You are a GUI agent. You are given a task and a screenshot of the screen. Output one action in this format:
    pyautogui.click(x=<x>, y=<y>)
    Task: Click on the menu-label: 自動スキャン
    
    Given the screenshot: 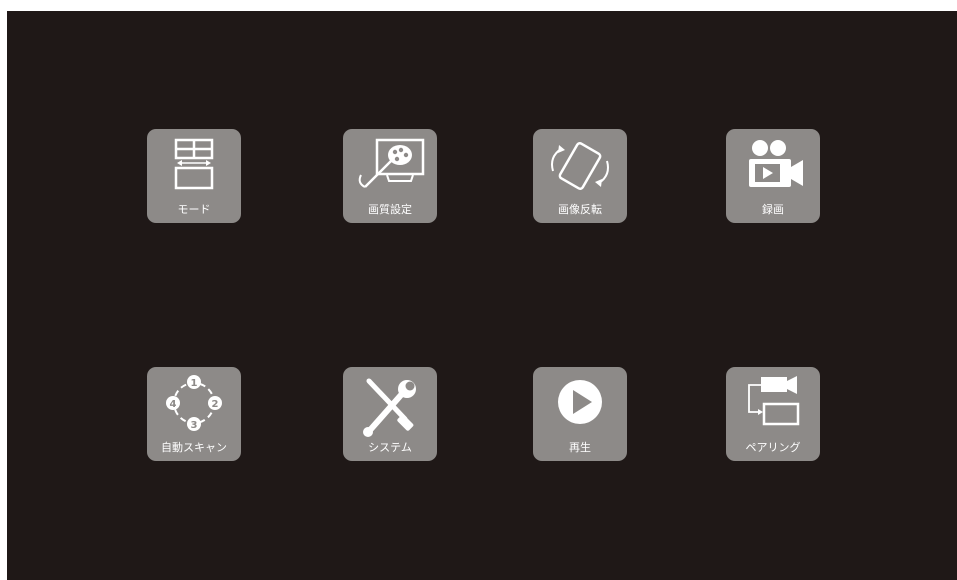 What is the action you would take?
    pyautogui.click(x=194, y=447)
    